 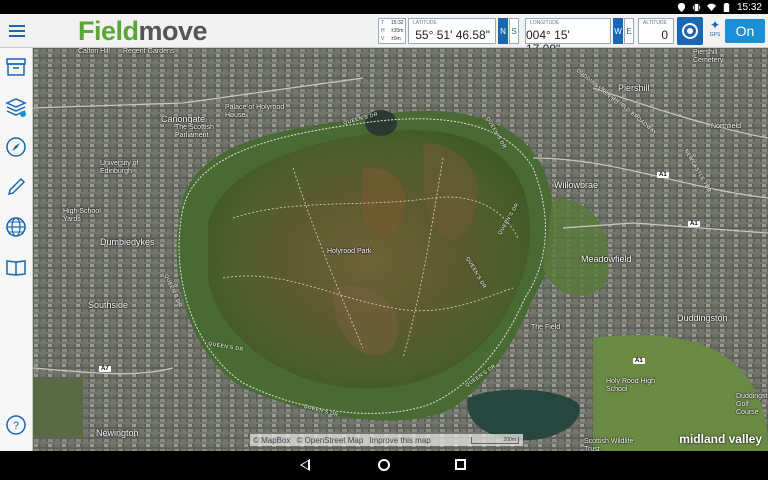 I want to click on gps-precision-readout: T 15:32 H ±20m V ±0m, so click(x=392, y=31).